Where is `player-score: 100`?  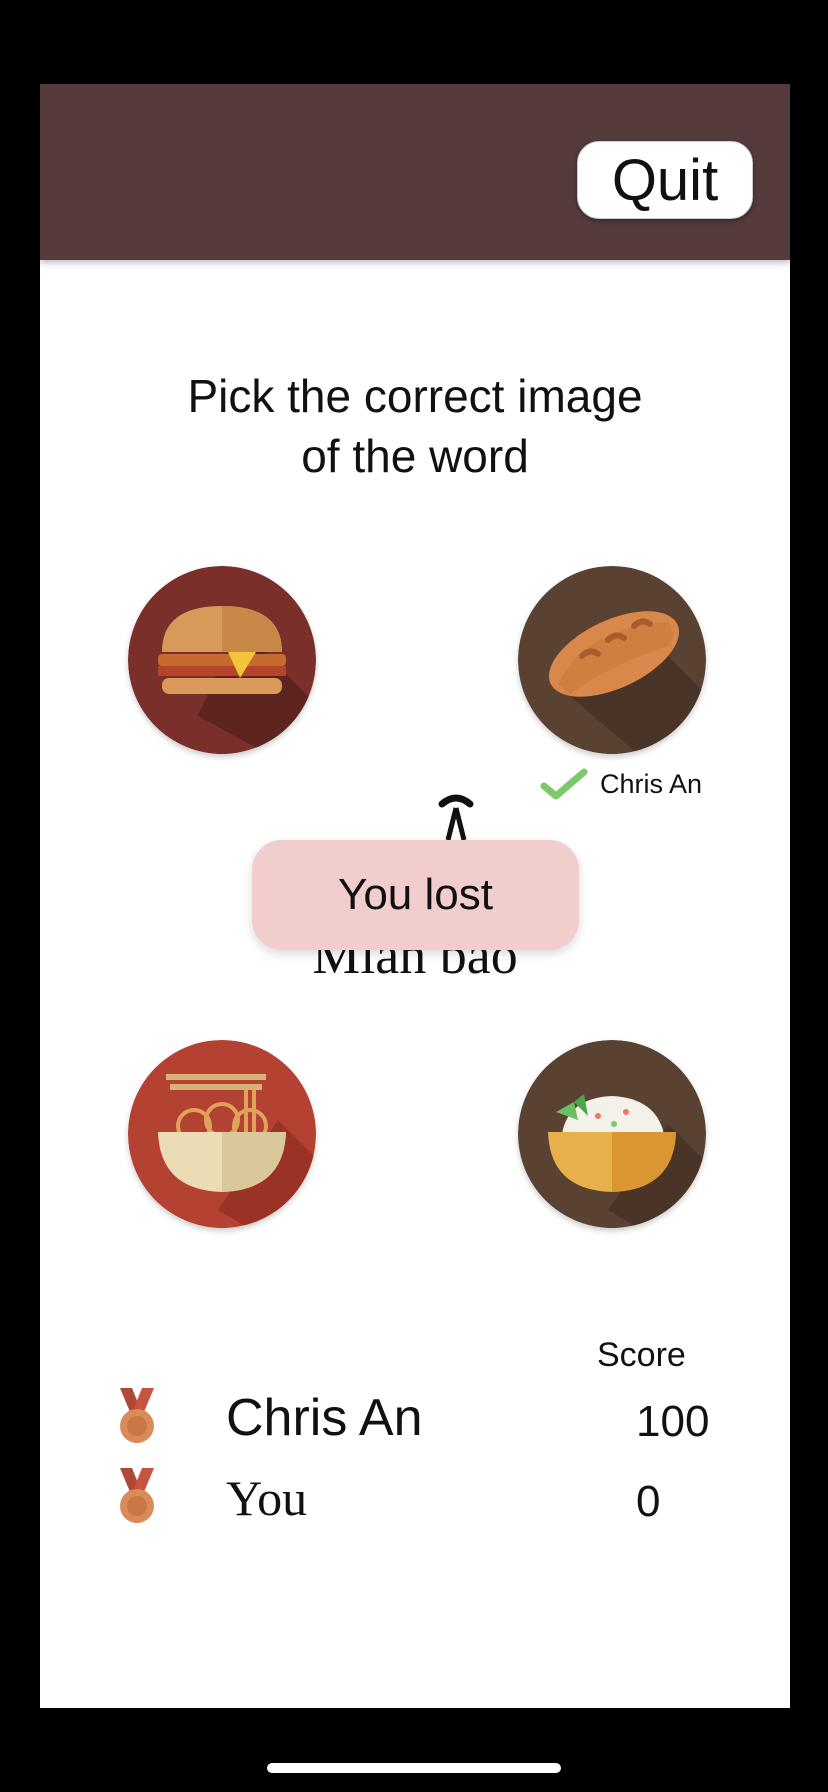 player-score: 100 is located at coordinates (673, 1421).